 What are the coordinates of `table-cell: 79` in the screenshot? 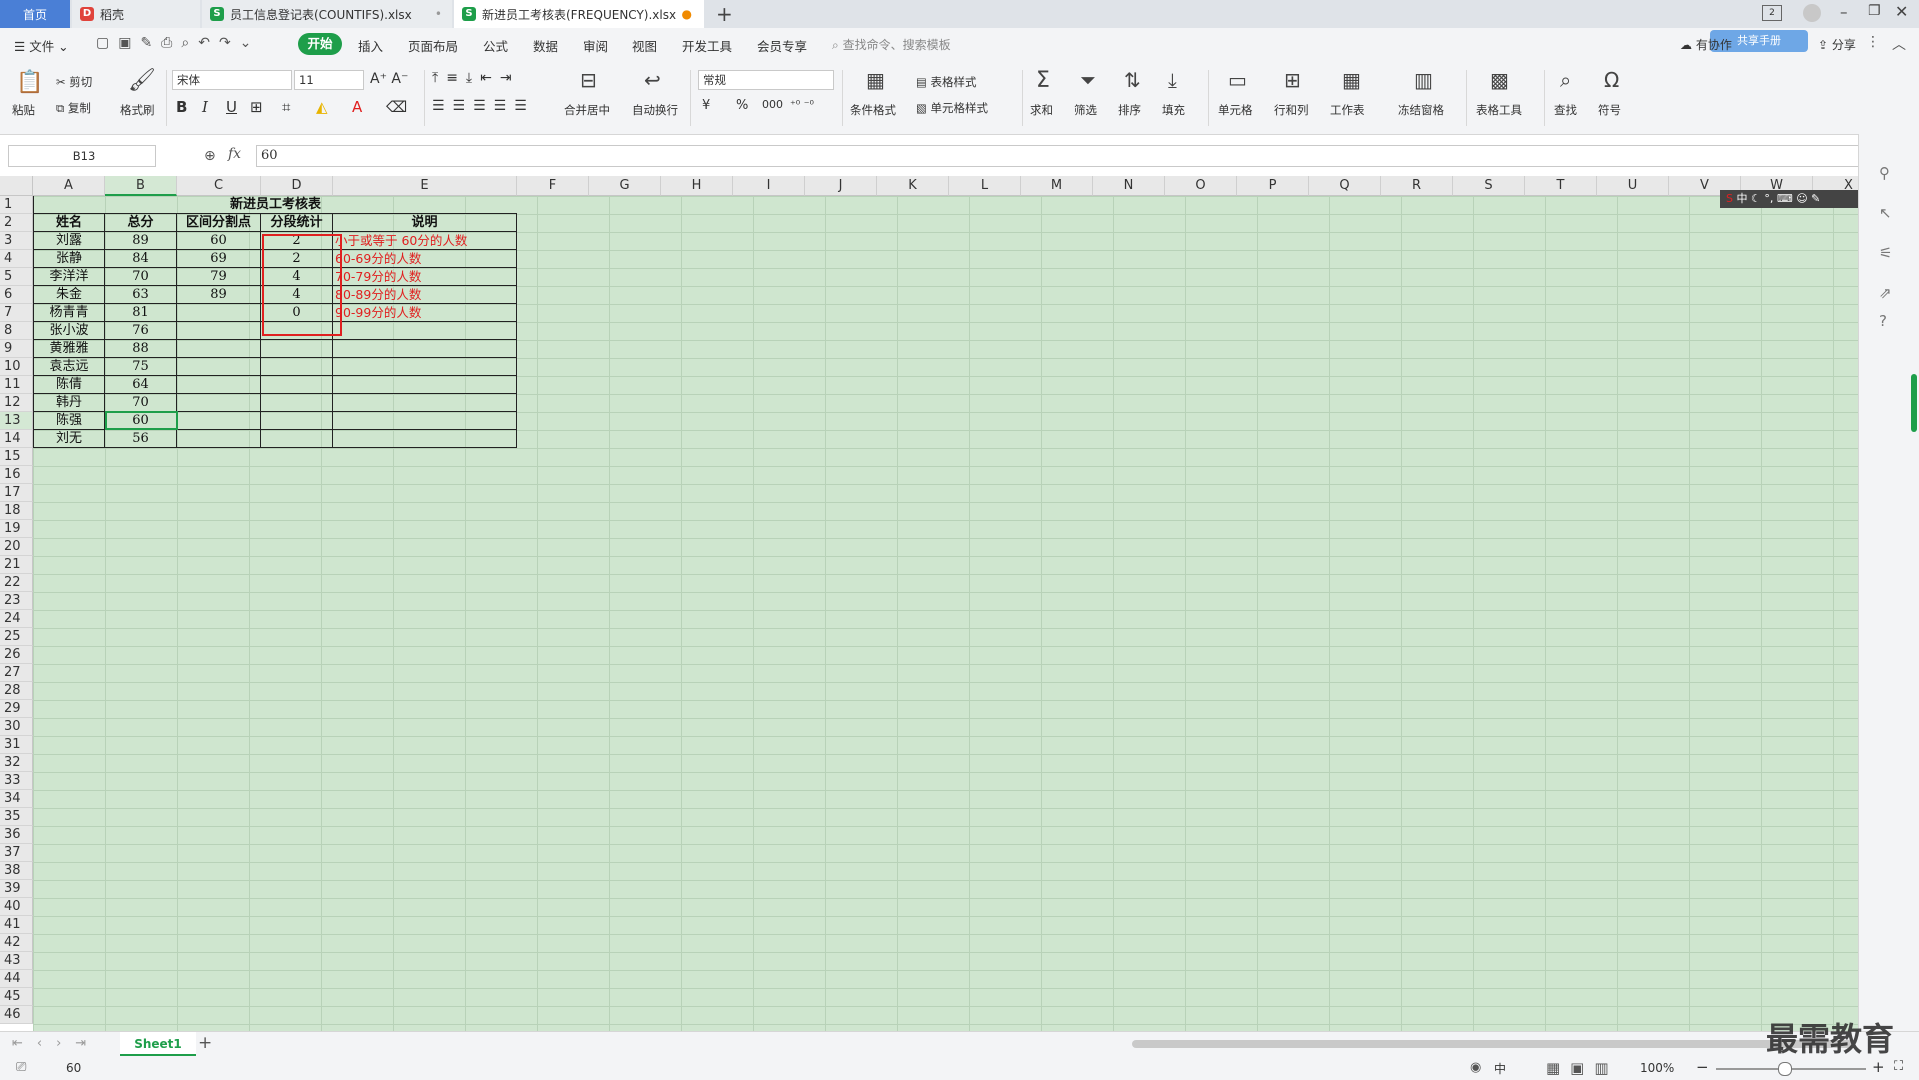 It's located at (219, 277).